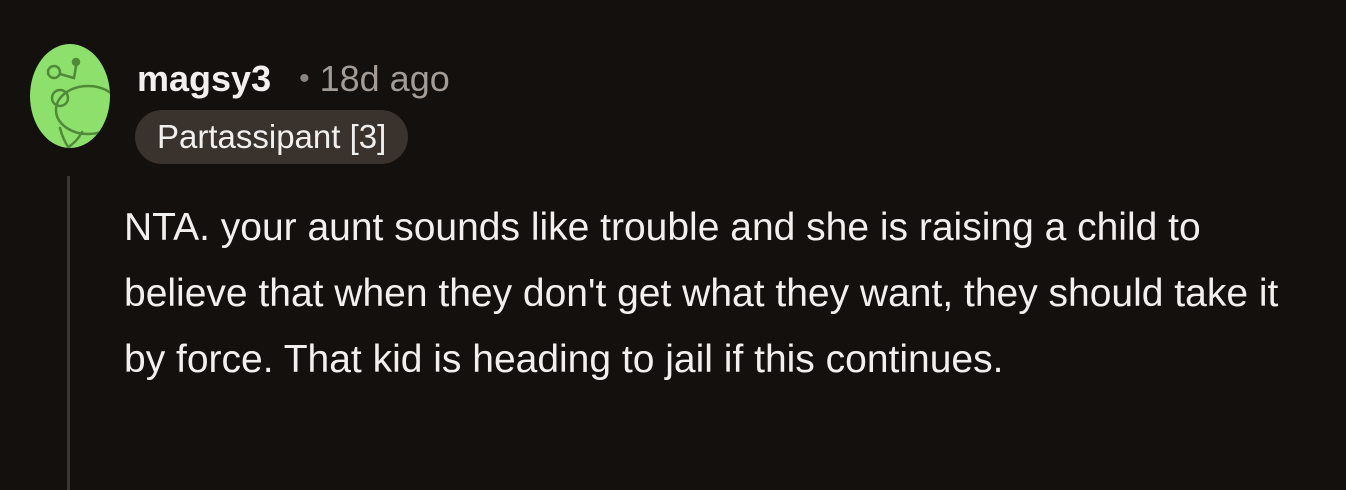 This screenshot has width=1346, height=490. What do you see at coordinates (68, 333) in the screenshot?
I see `thread-line` at bounding box center [68, 333].